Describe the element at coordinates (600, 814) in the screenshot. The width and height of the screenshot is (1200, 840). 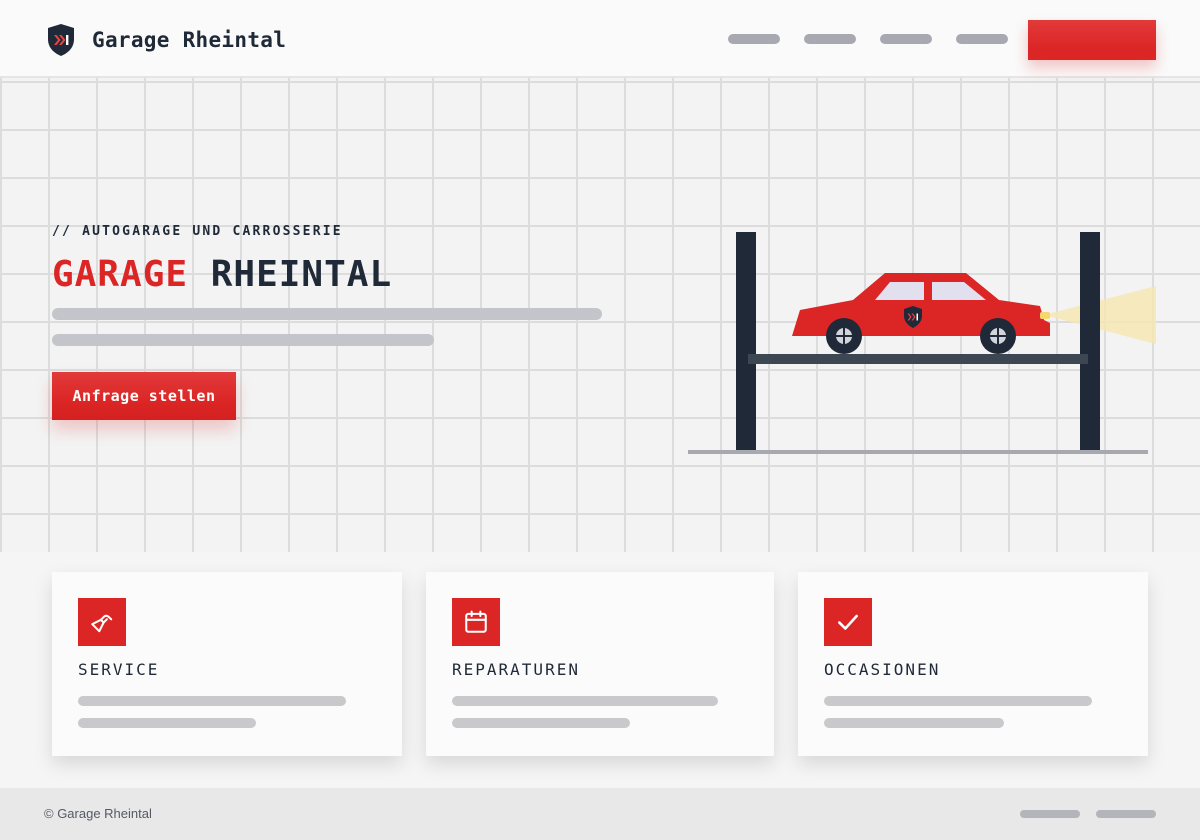
I see `site-footer: © Garage Rheintal` at that location.